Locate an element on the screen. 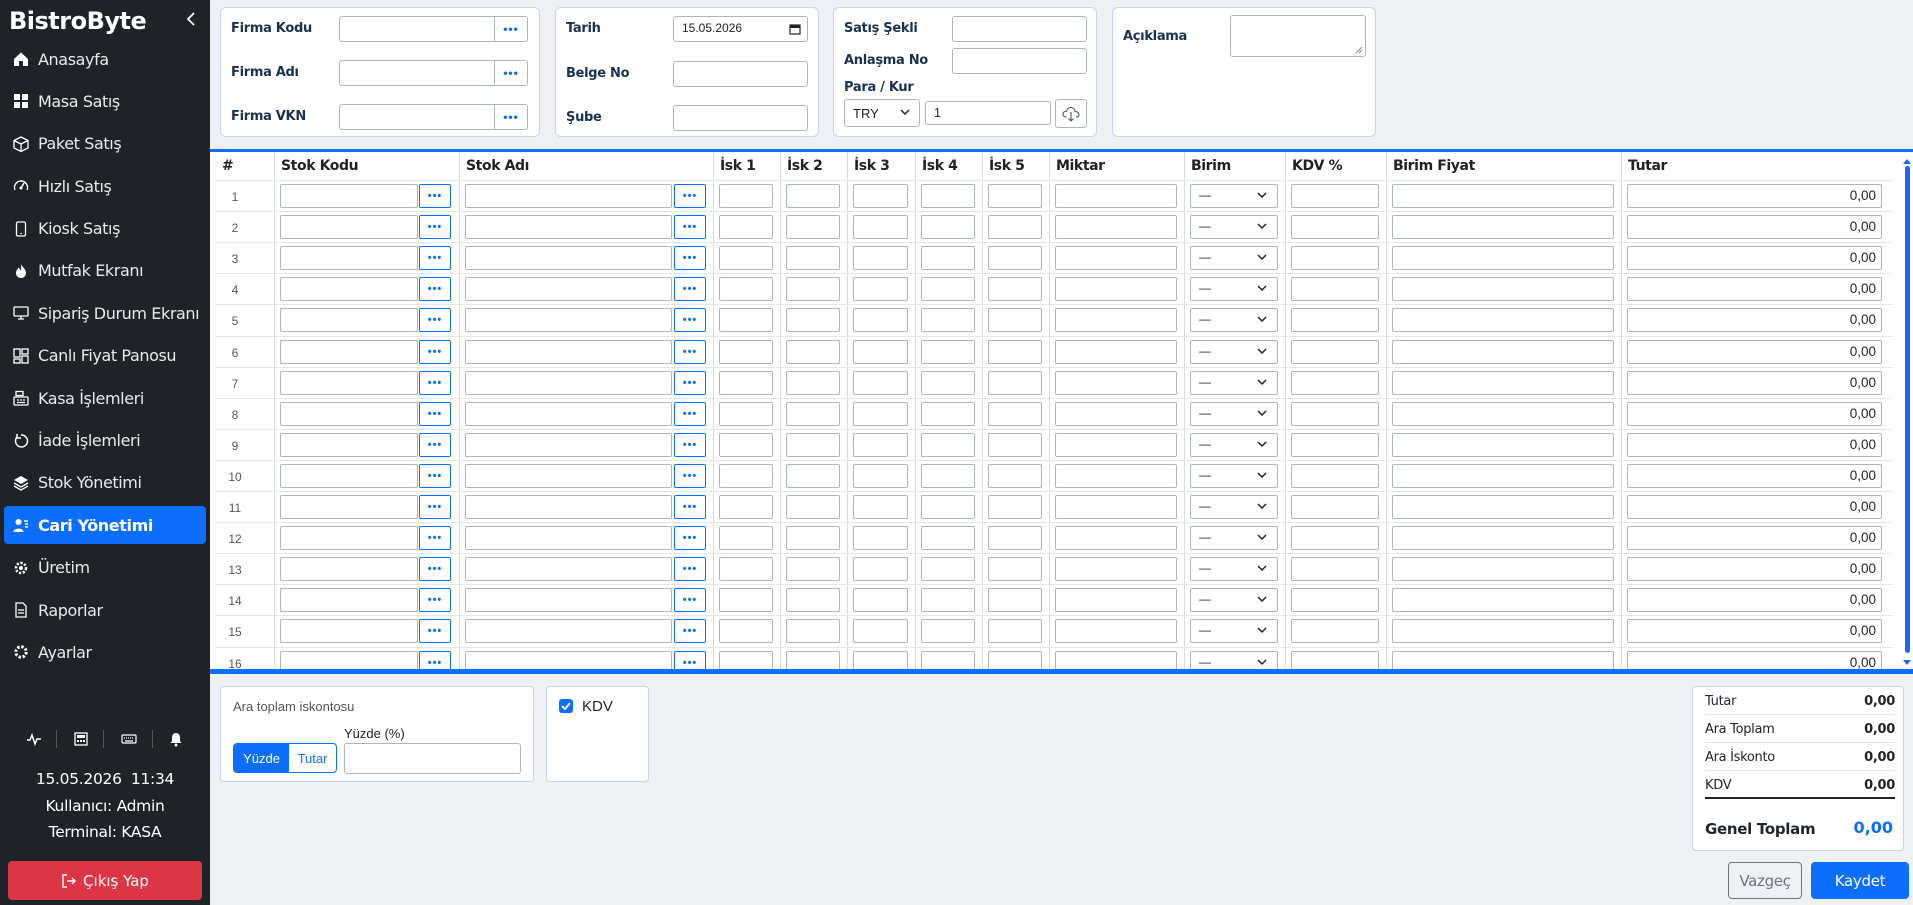  notifications-button is located at coordinates (176, 739).